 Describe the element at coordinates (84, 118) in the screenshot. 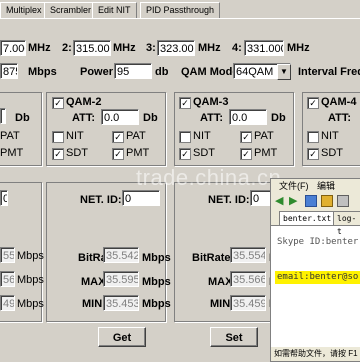

I see `qam-2-att-label: ATT:` at that location.